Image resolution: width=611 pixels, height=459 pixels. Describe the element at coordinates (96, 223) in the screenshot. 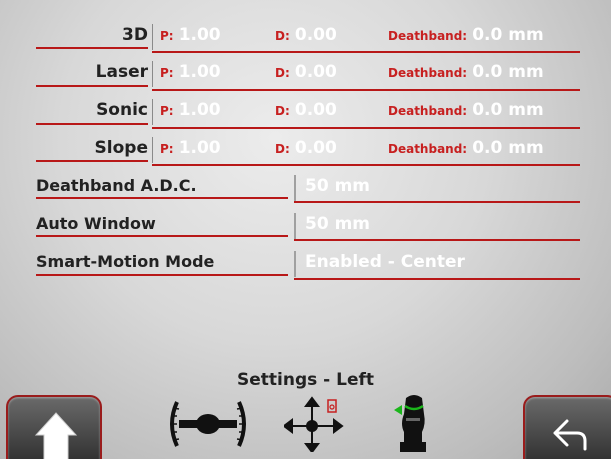

I see `param-label: Auto Window` at that location.